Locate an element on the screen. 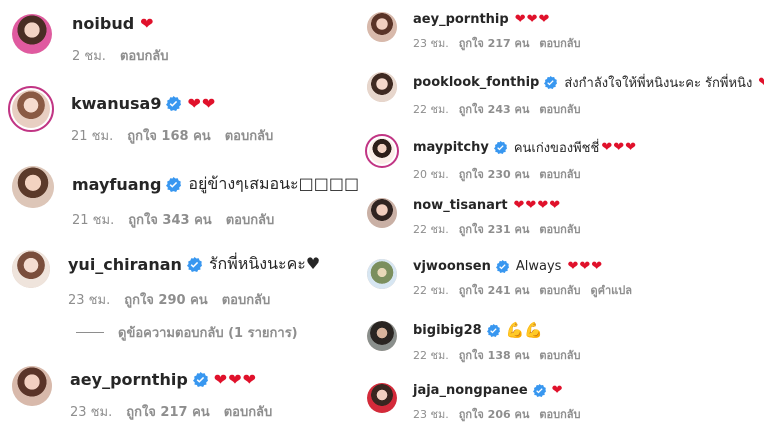 The width and height of the screenshot is (764, 439). divider-dash is located at coordinates (90, 332).